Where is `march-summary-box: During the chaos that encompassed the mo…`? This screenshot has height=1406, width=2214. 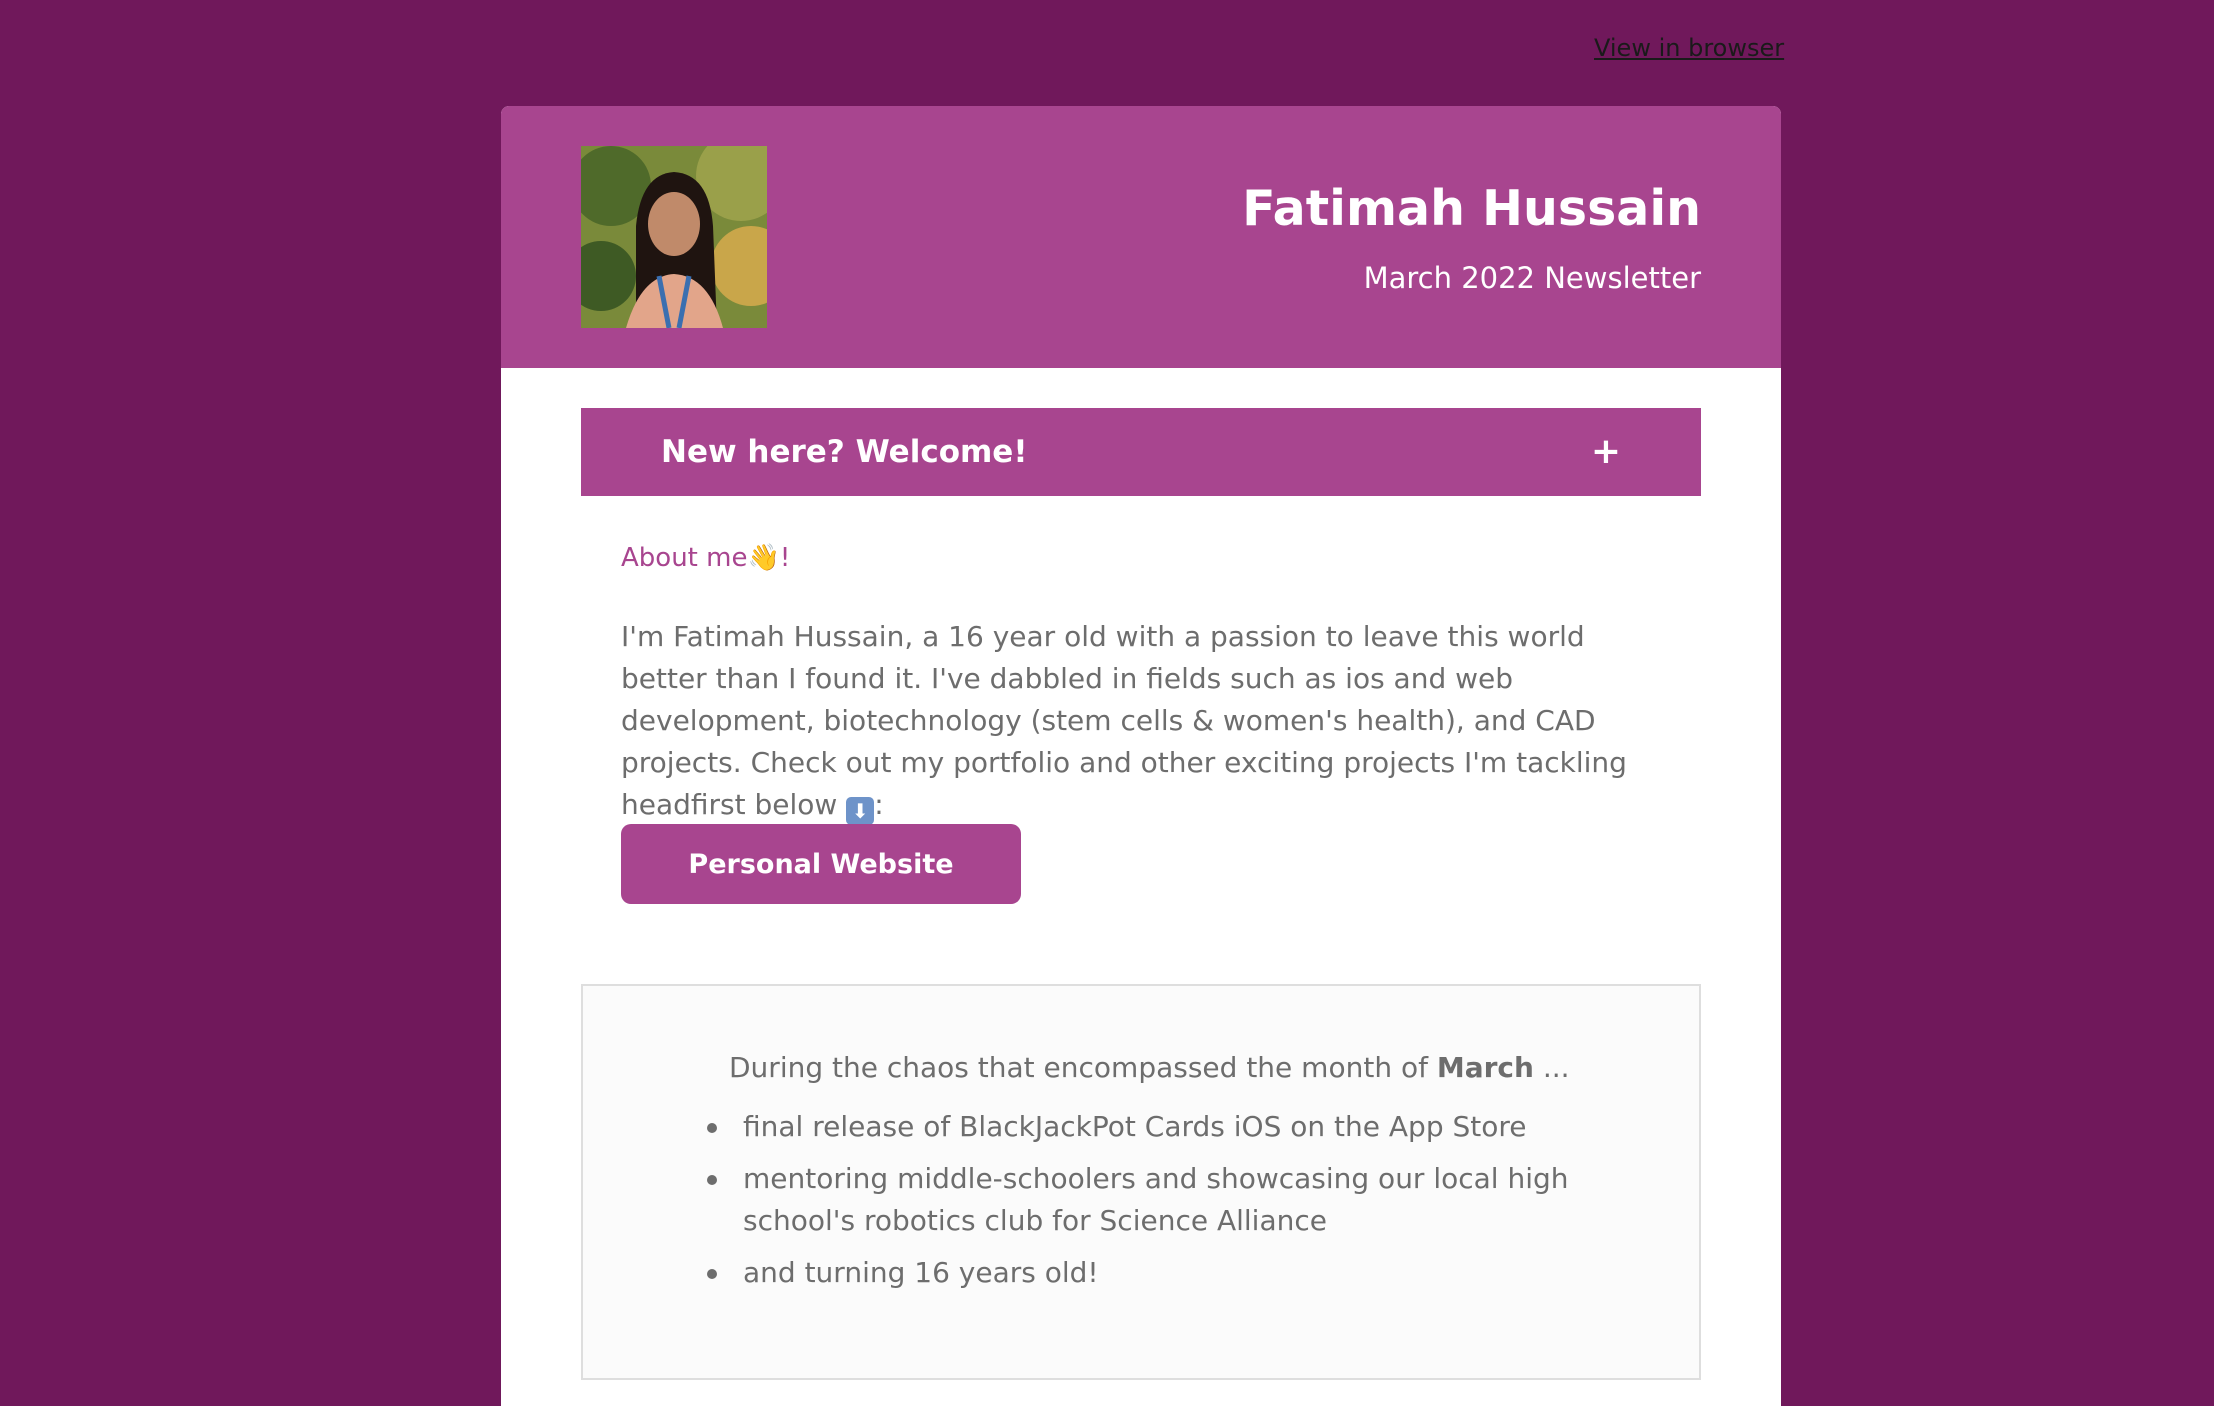 march-summary-box: During the chaos that encompassed the mo… is located at coordinates (1141, 1182).